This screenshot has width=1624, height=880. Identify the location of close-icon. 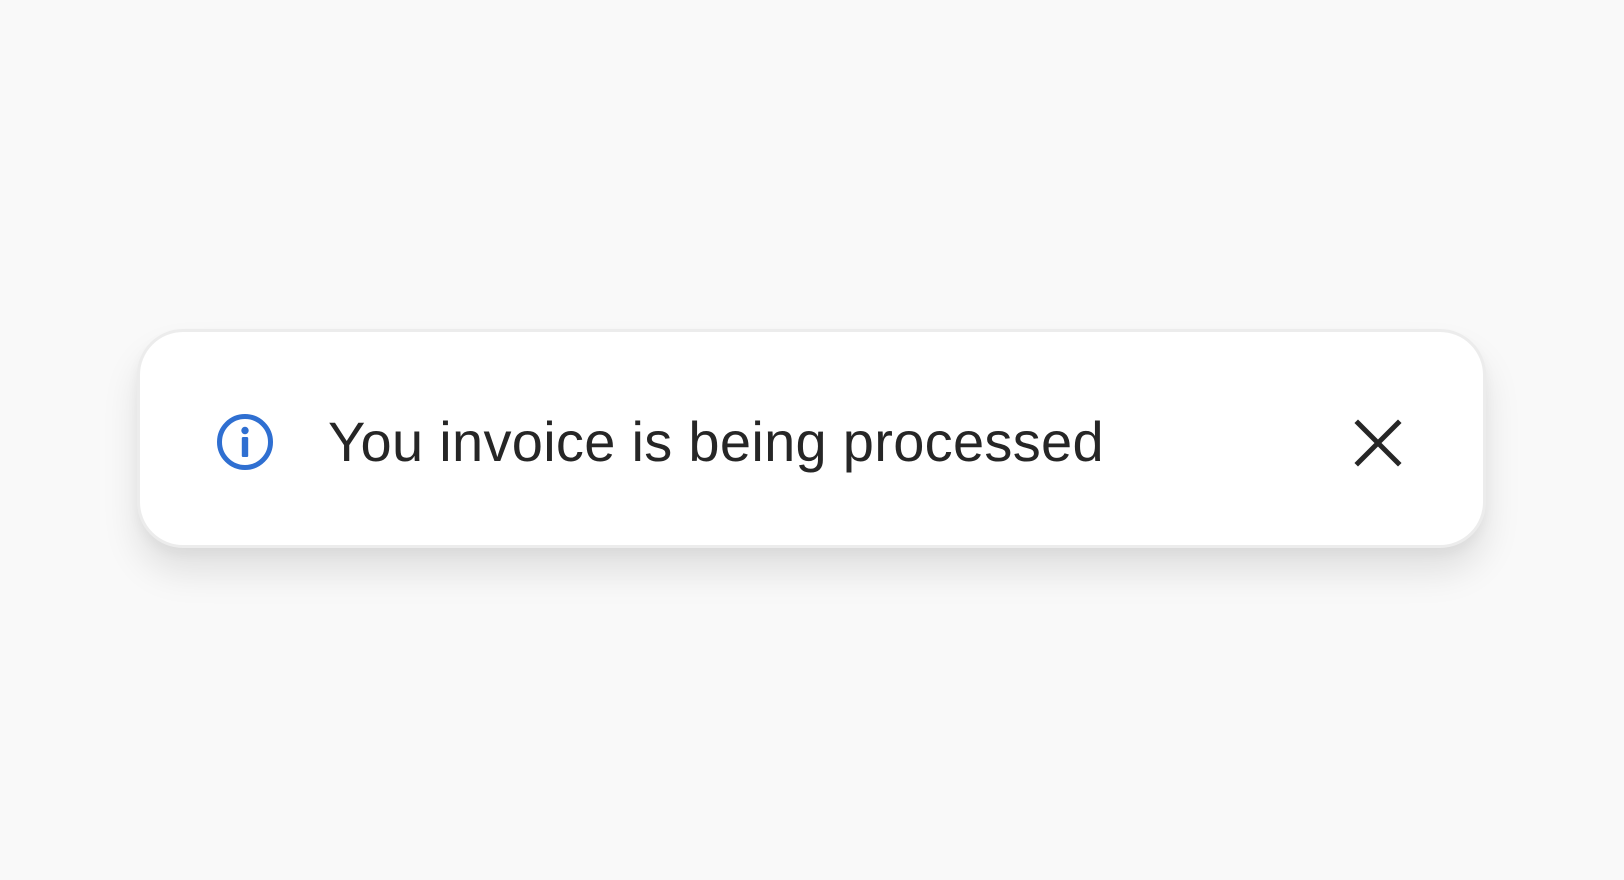
(1378, 443).